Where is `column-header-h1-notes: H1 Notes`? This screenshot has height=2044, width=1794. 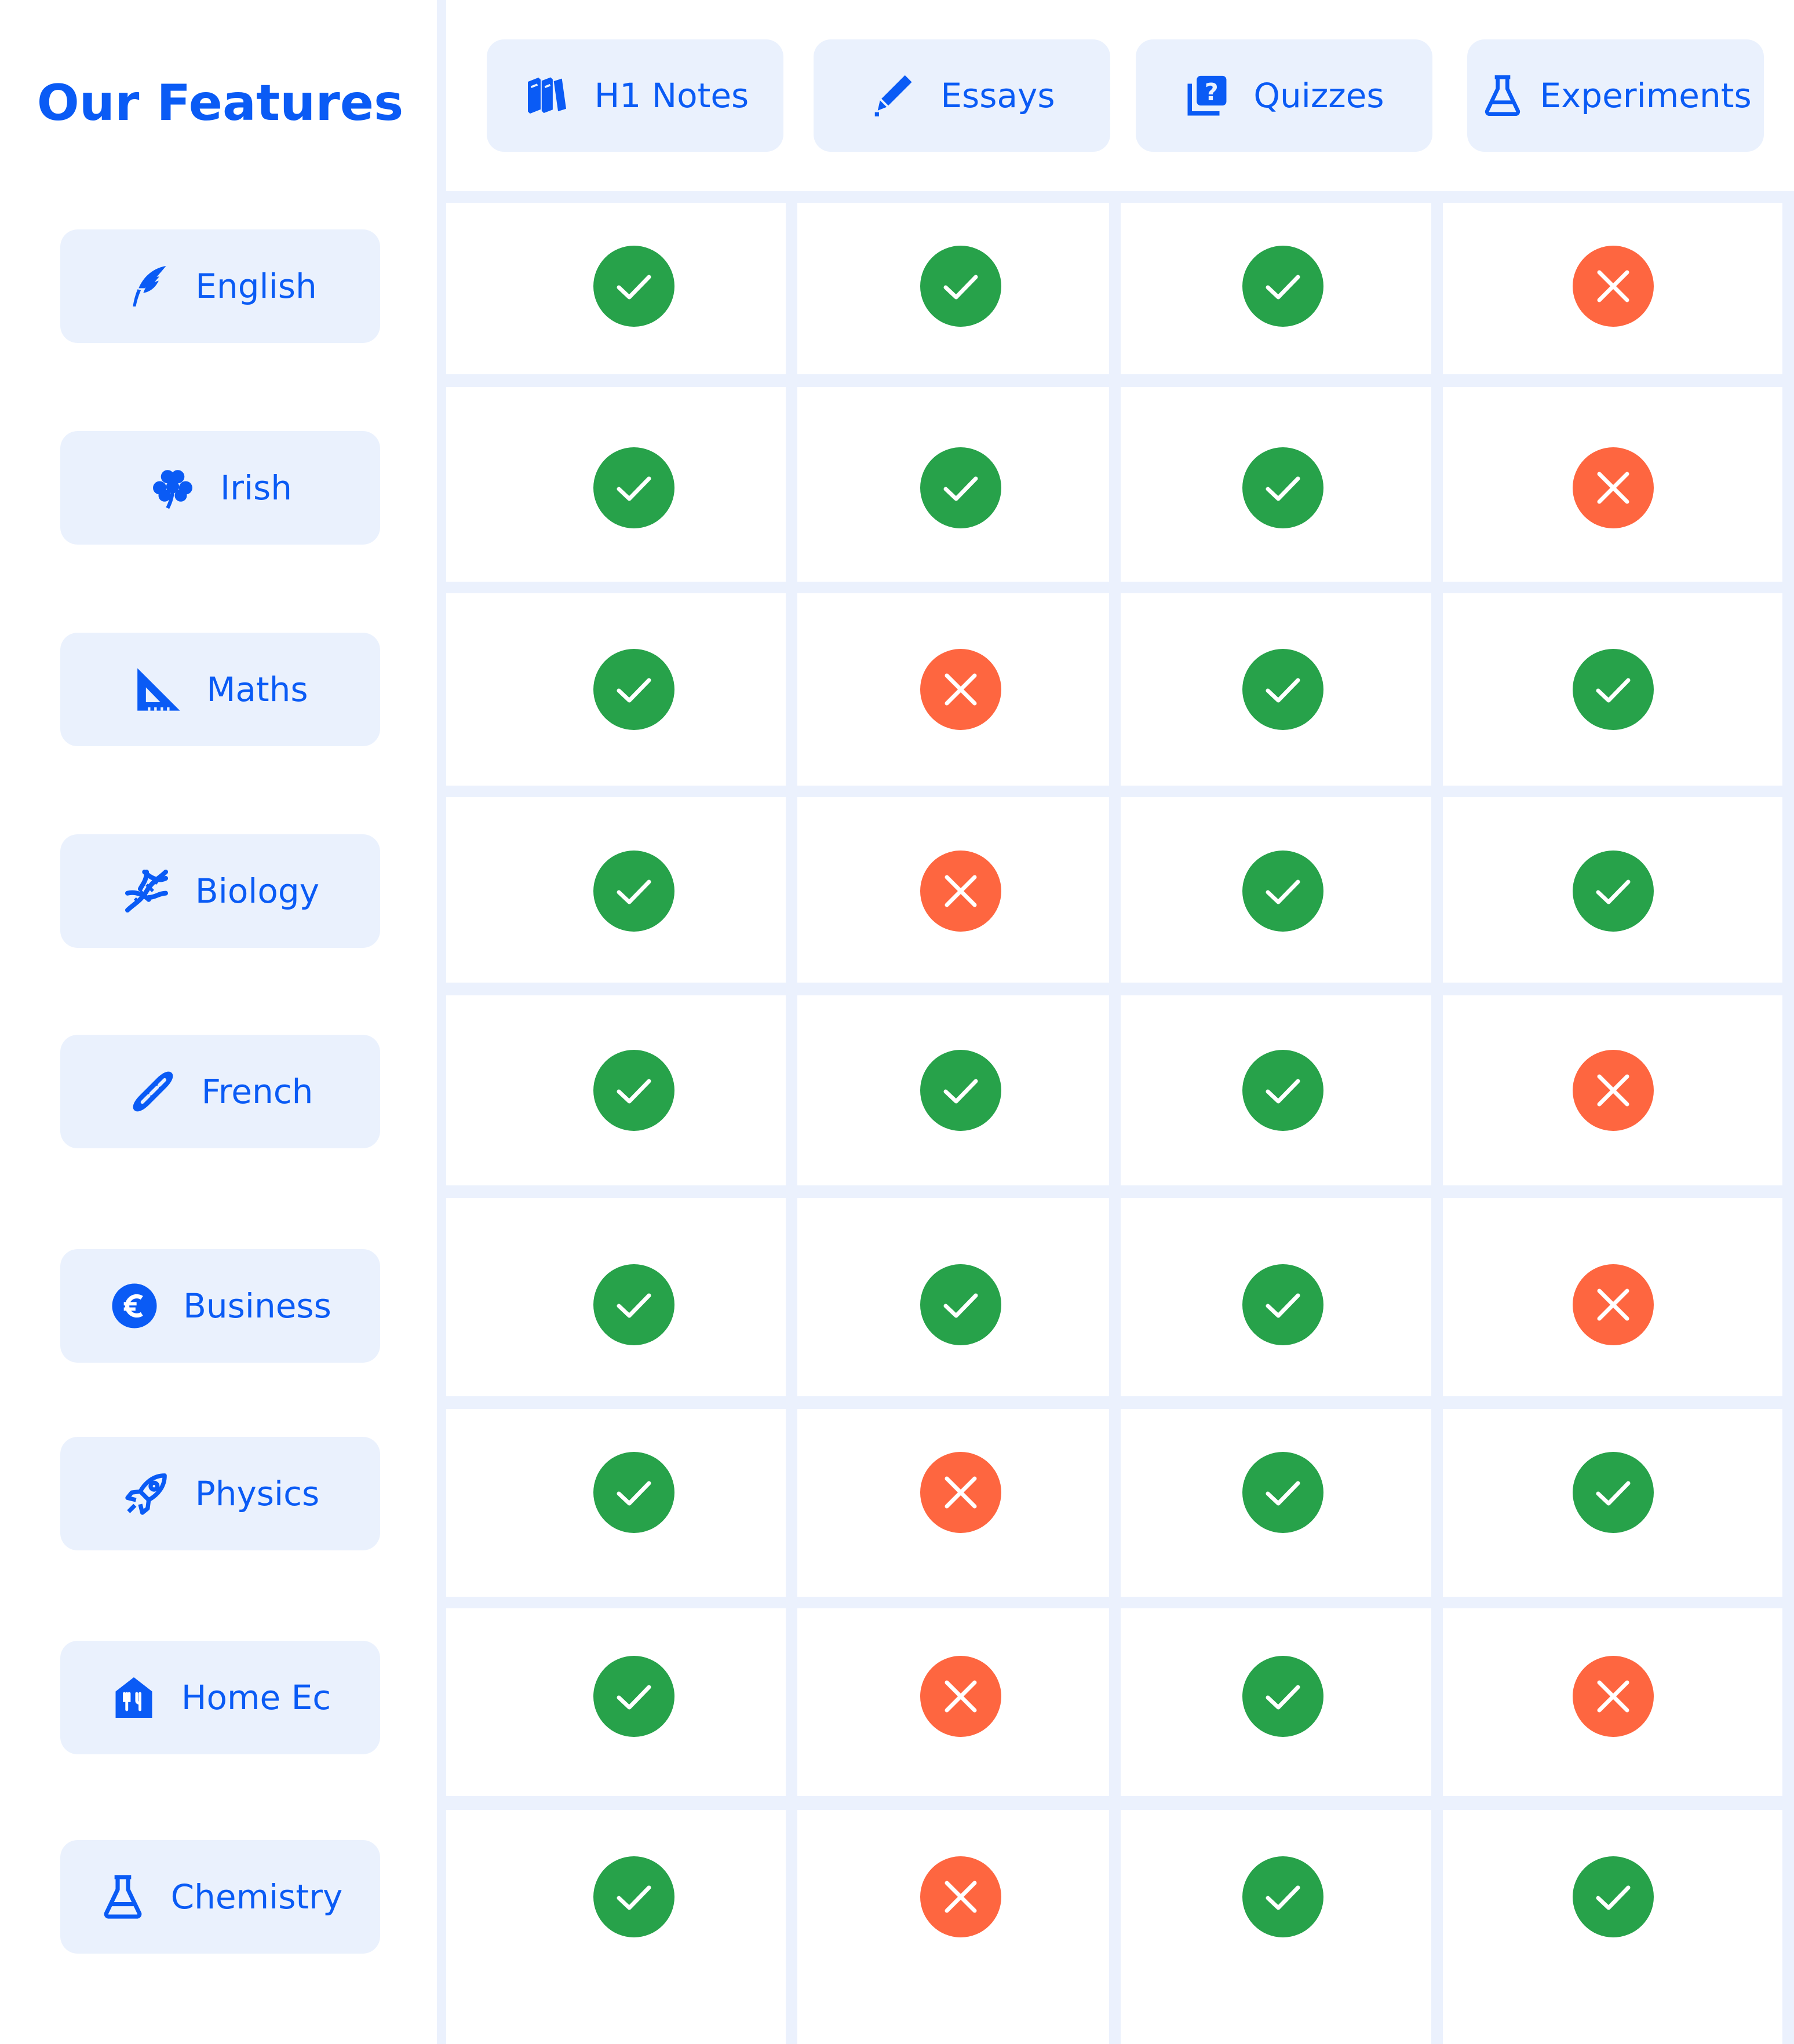 column-header-h1-notes: H1 Notes is located at coordinates (635, 96).